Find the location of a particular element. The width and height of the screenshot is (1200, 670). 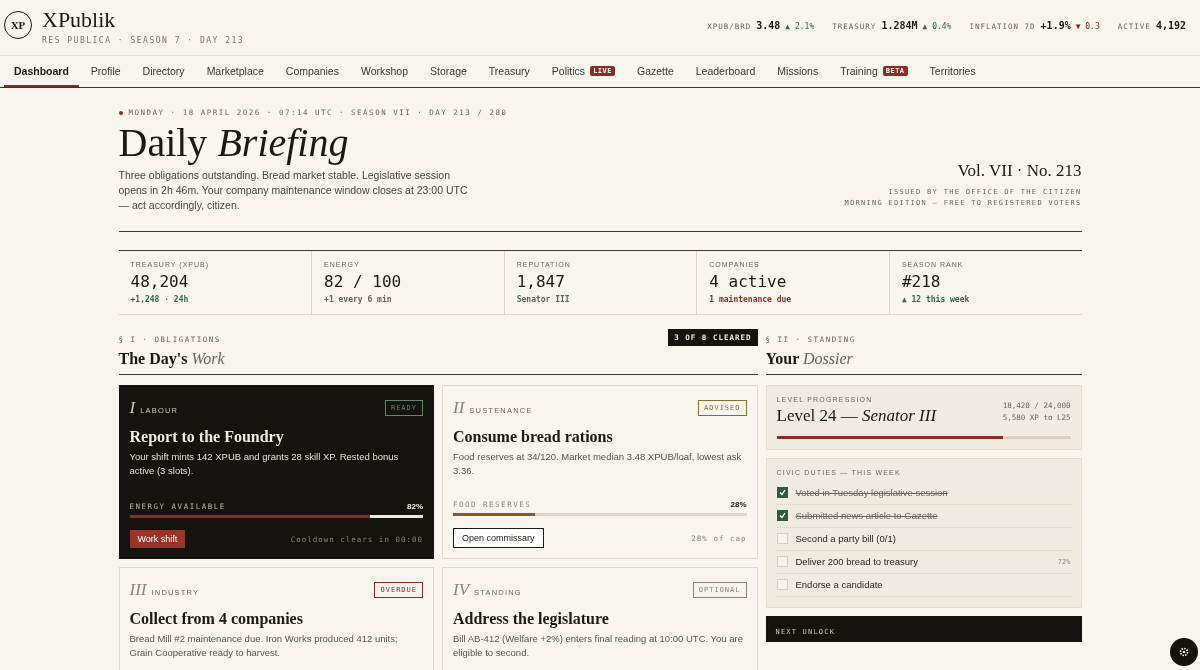

settings-icon is located at coordinates (1184, 652).